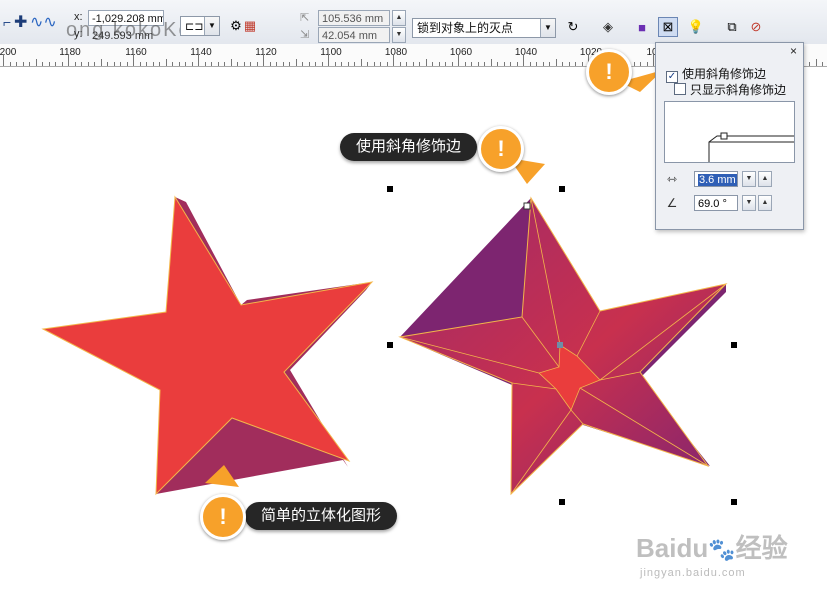 This screenshot has width=827, height=602. What do you see at coordinates (724, 74) in the screenshot?
I see `use-bevel-label: 使用斜角修饰边` at bounding box center [724, 74].